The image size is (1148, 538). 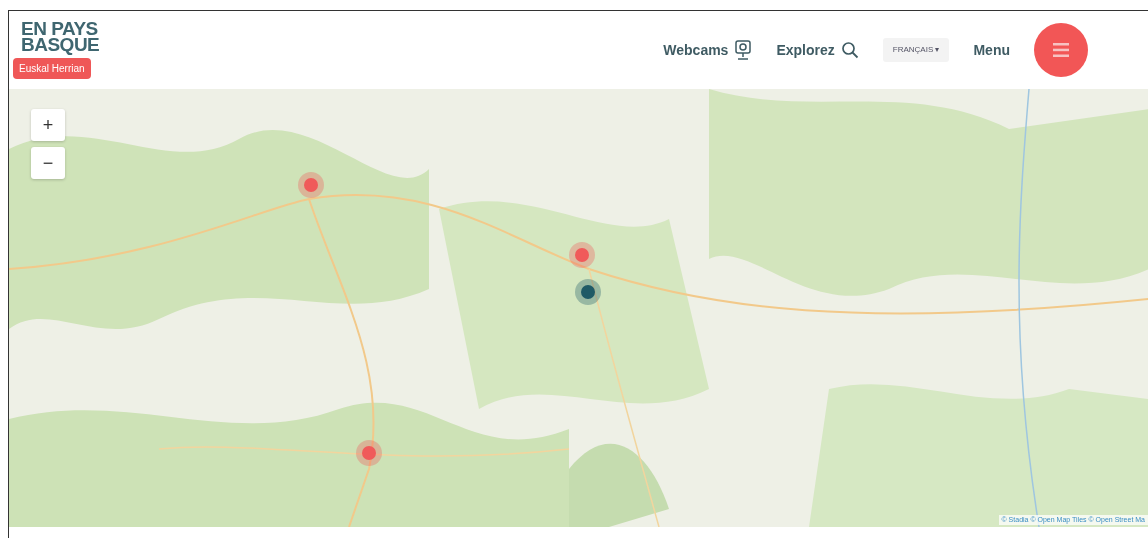 I want to click on nav-link: Explorez, so click(x=817, y=50).